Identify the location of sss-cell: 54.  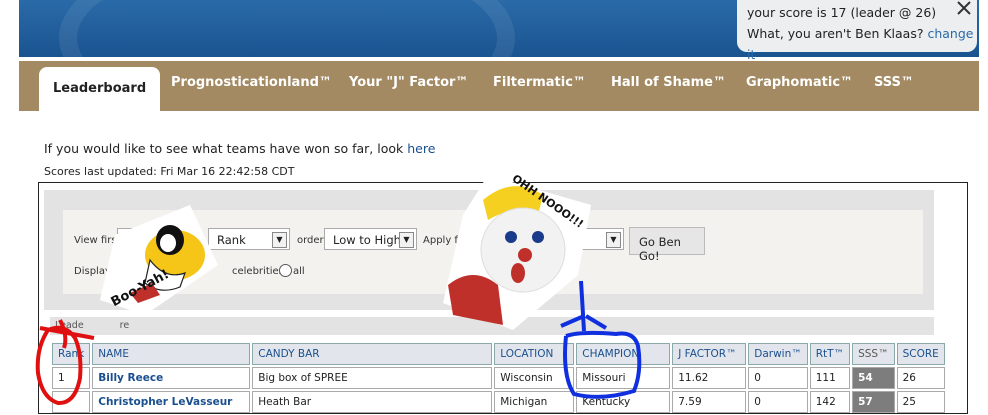
(873, 378).